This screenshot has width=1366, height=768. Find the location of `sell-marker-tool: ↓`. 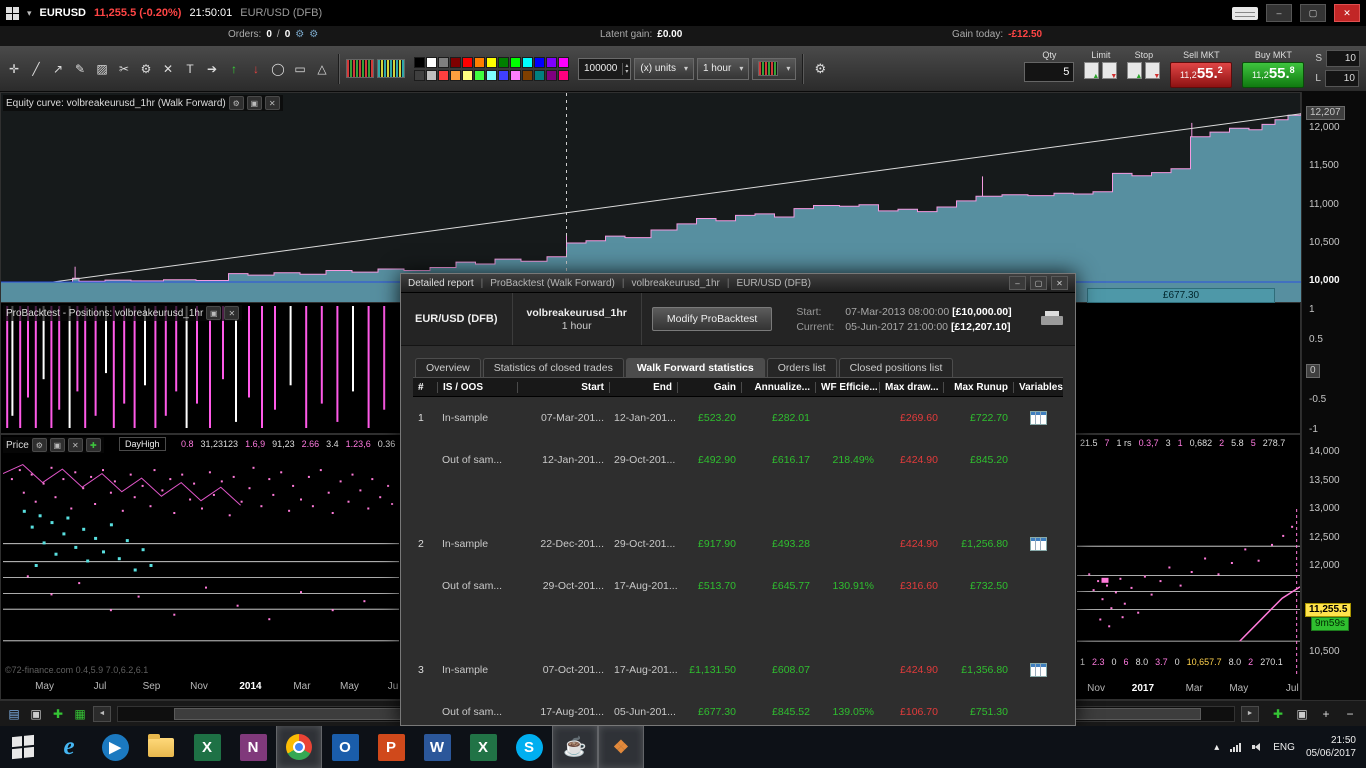

sell-marker-tool: ↓ is located at coordinates (256, 69).